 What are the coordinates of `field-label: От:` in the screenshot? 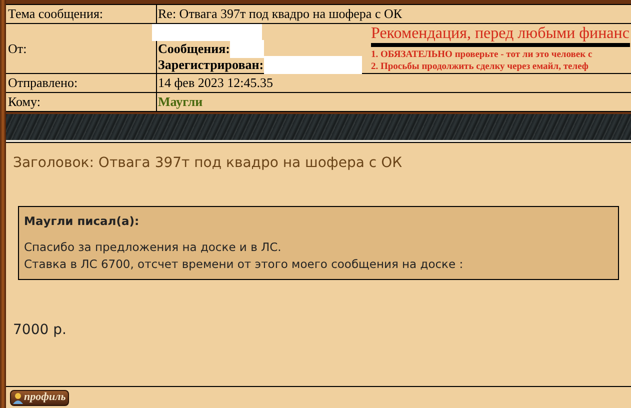 It's located at (17, 49).